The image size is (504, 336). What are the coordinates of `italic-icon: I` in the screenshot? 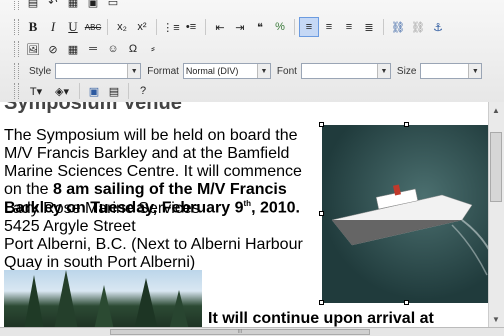 It's located at (53, 27).